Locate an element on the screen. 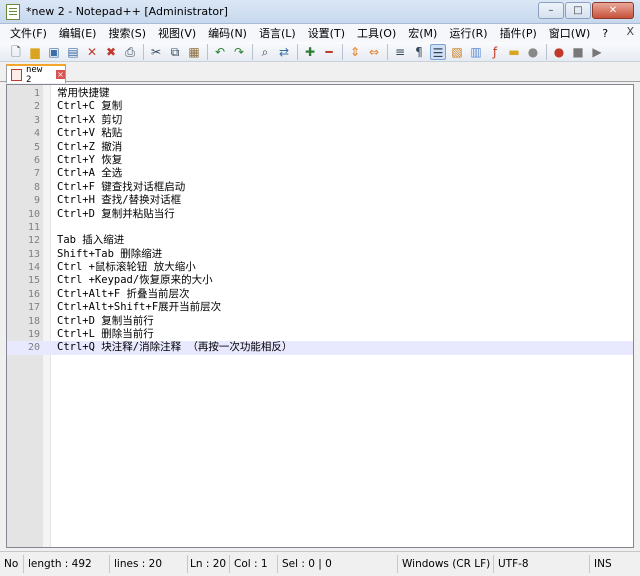 The width and height of the screenshot is (640, 576). line-number: 11 is located at coordinates (33, 227).